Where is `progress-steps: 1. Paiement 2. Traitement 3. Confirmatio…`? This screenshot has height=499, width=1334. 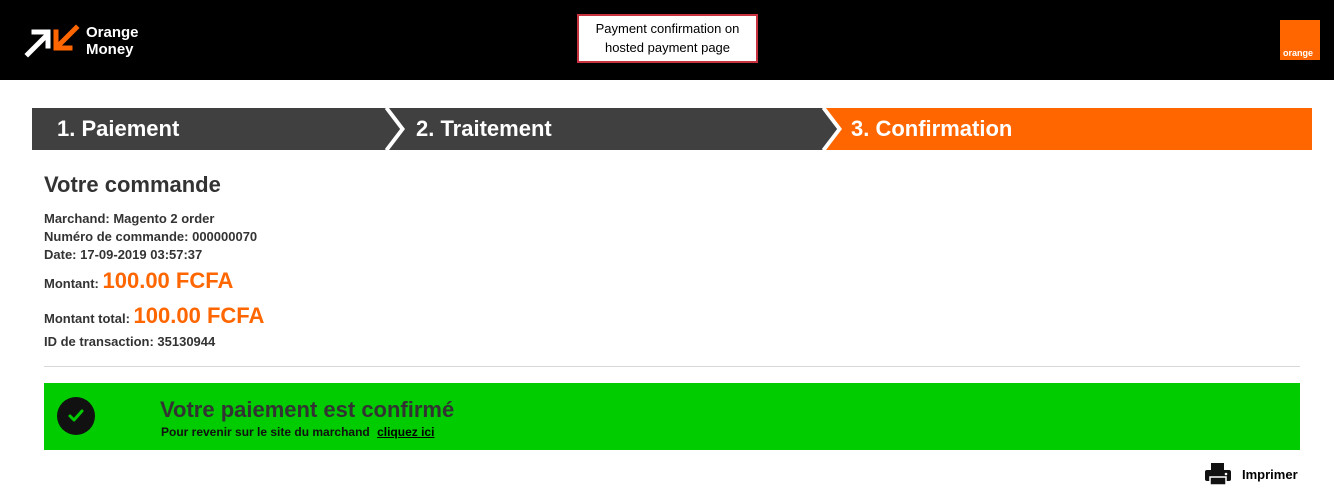
progress-steps: 1. Paiement 2. Traitement 3. Confirmatio… is located at coordinates (672, 129).